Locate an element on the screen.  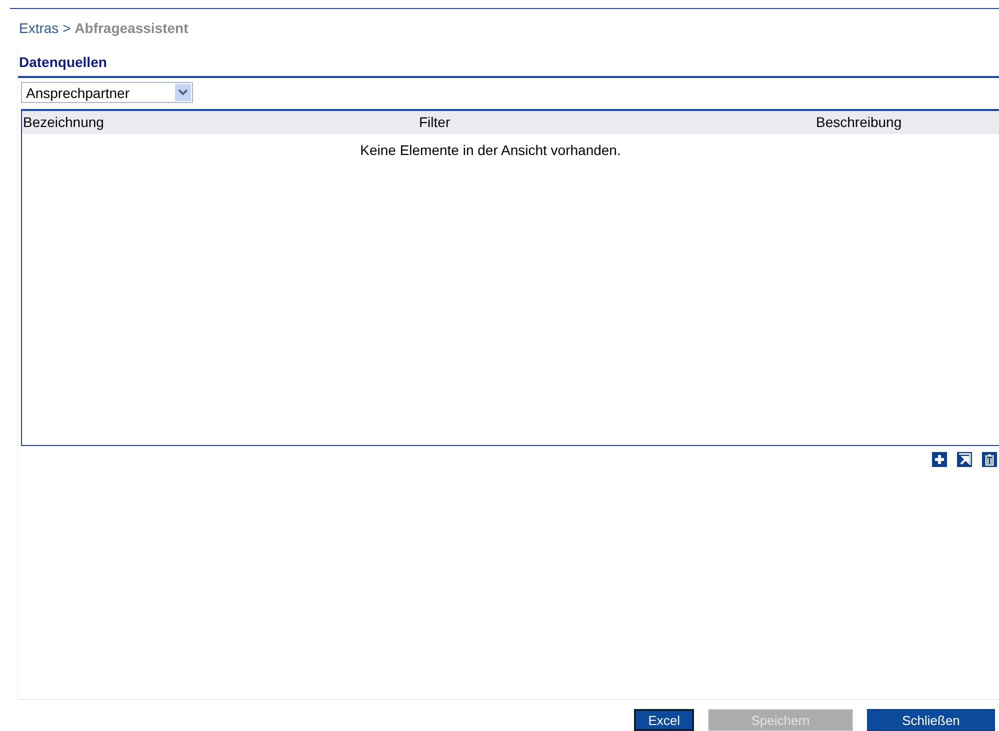
column-header: Bezeichnung is located at coordinates (218, 122).